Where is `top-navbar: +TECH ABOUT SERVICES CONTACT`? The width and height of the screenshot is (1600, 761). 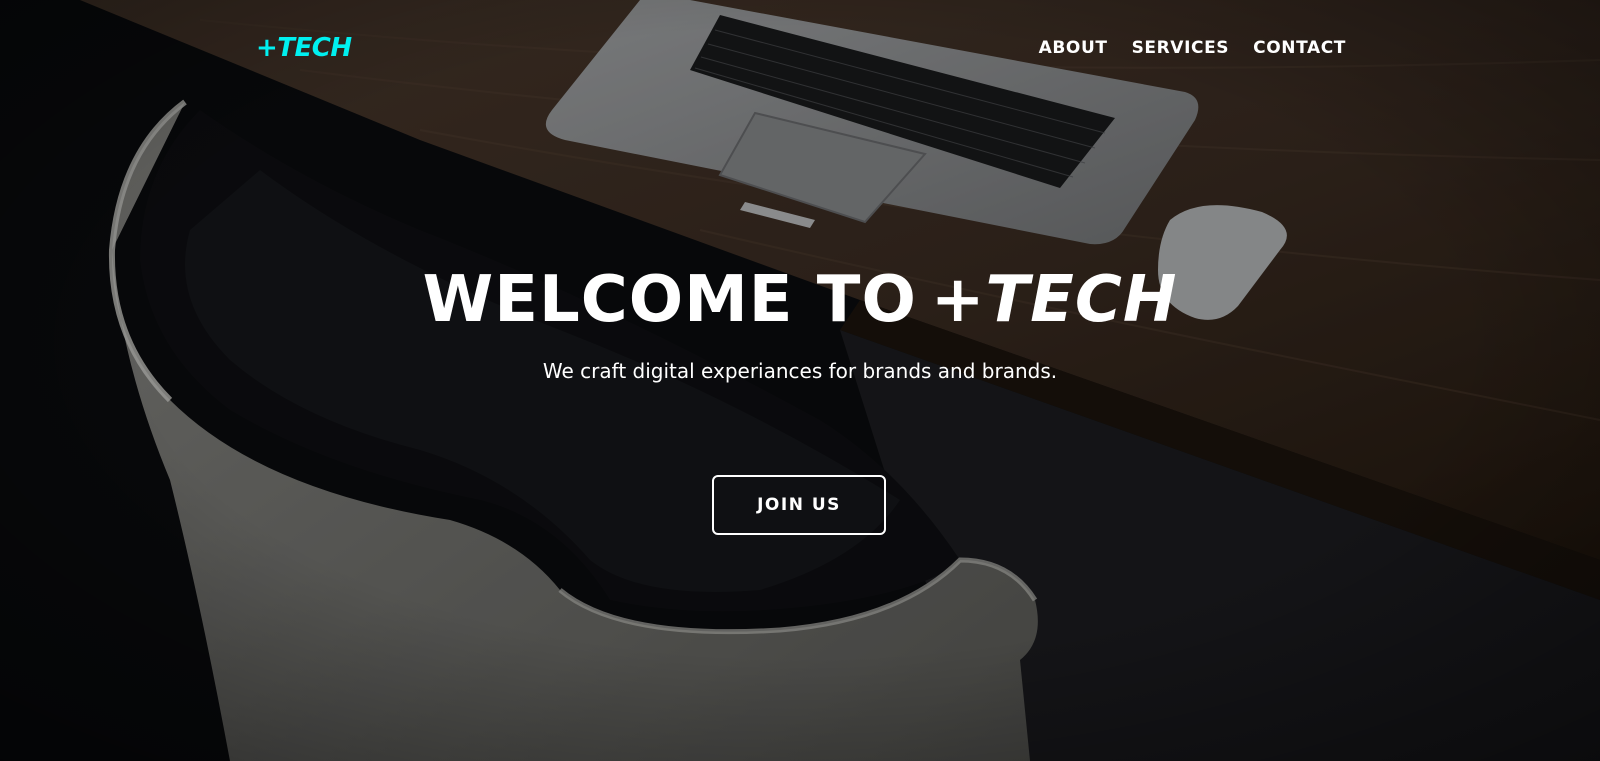
top-navbar: +TECH ABOUT SERVICES CONTACT is located at coordinates (800, 48).